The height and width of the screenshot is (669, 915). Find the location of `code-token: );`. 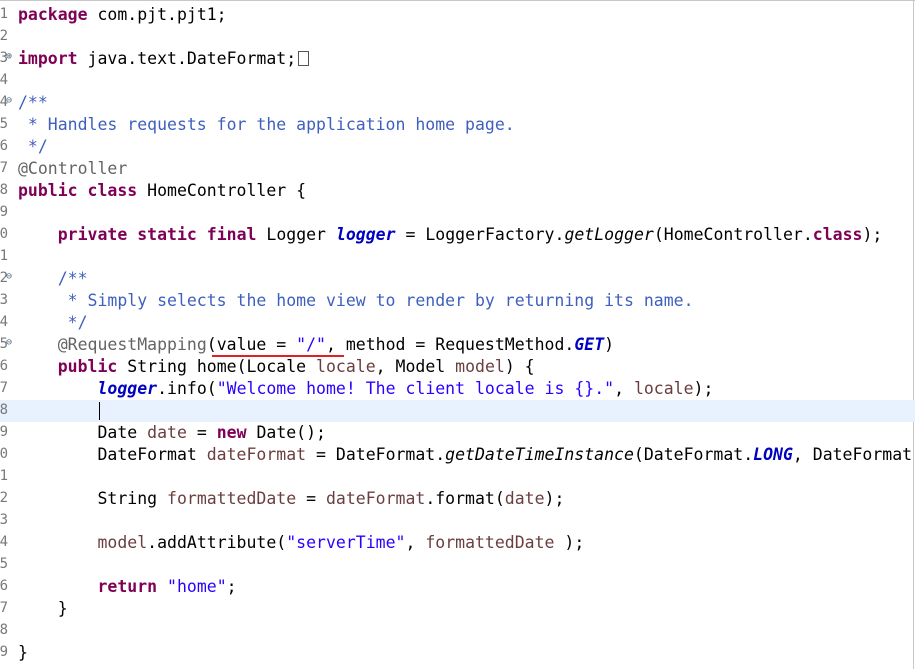

code-token: ); is located at coordinates (703, 388).